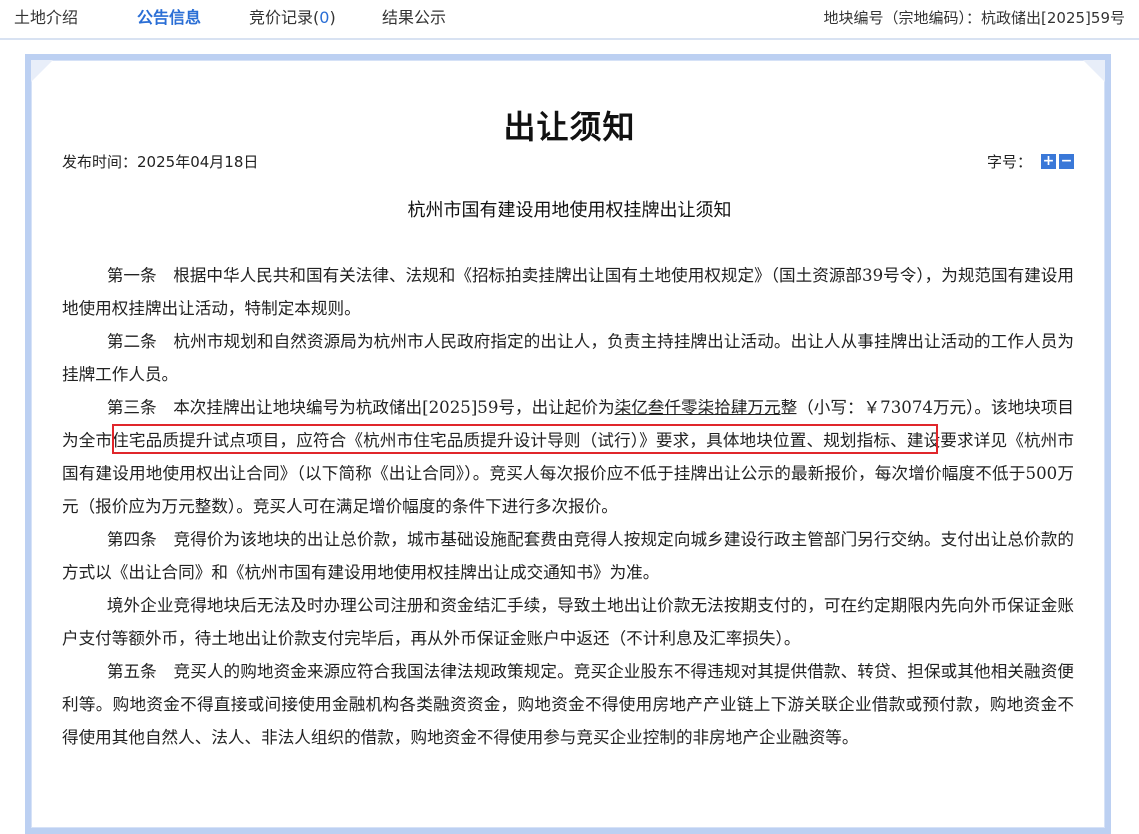 Image resolution: width=1139 pixels, height=834 pixels. I want to click on starting-price-words: 柒亿叁仟零柒拾肆万元, so click(697, 407).